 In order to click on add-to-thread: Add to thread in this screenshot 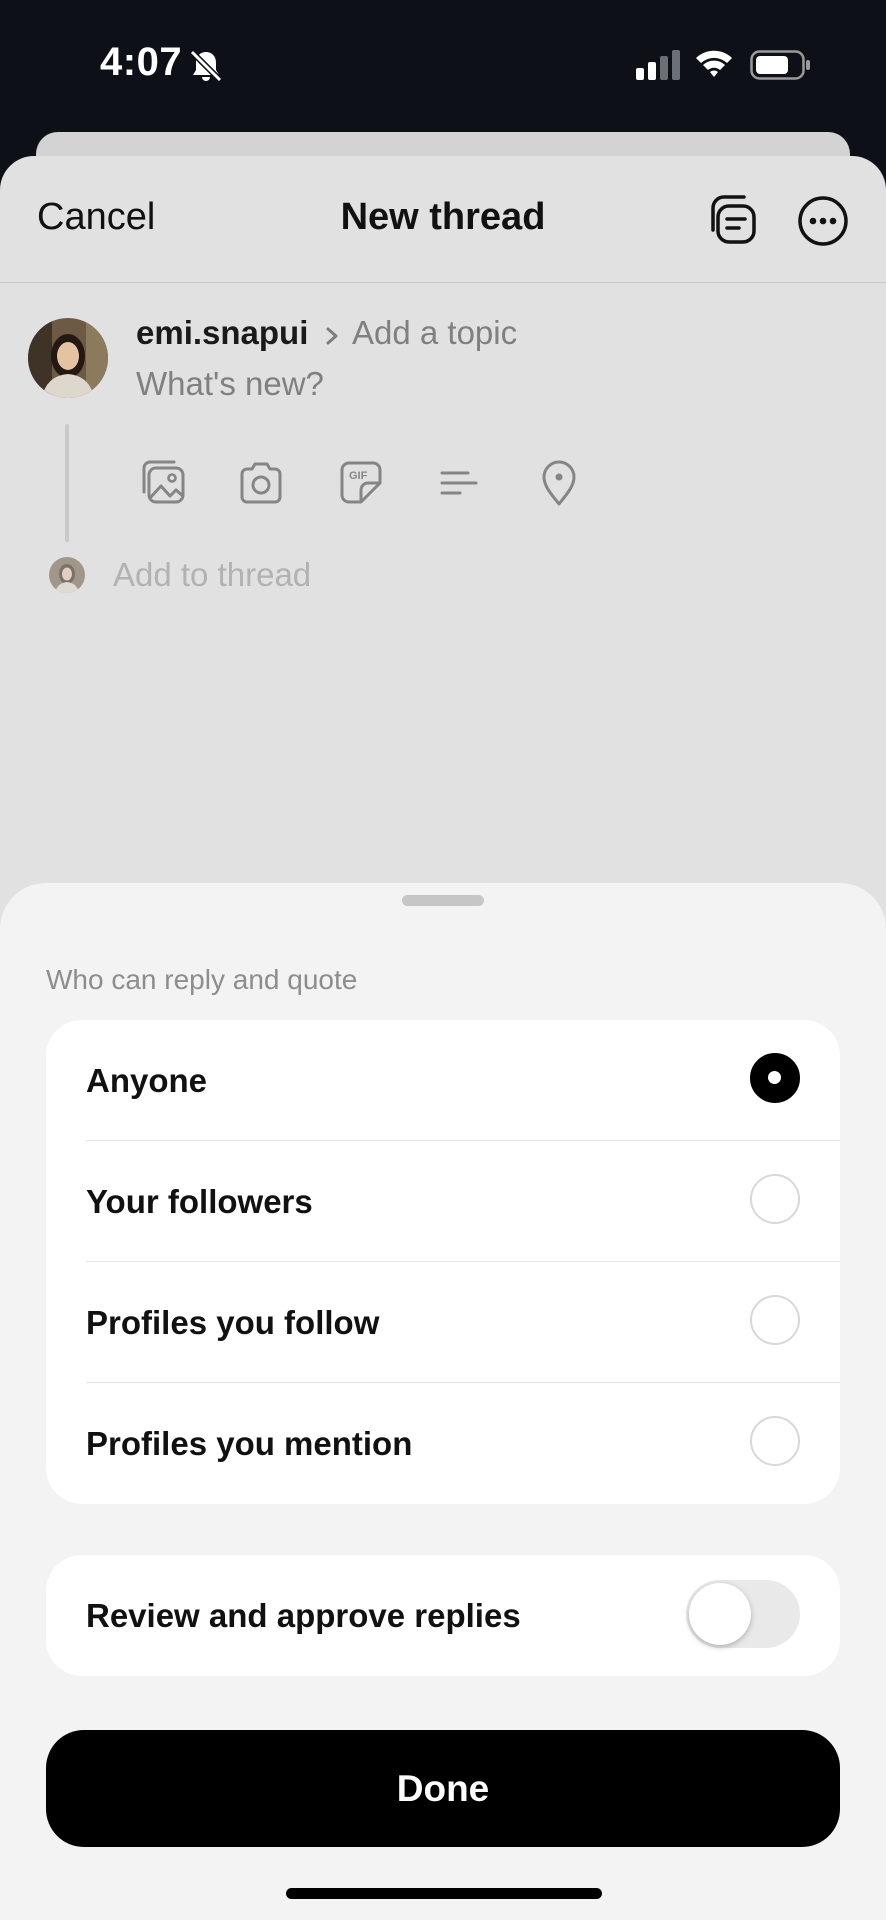, I will do `click(212, 575)`.